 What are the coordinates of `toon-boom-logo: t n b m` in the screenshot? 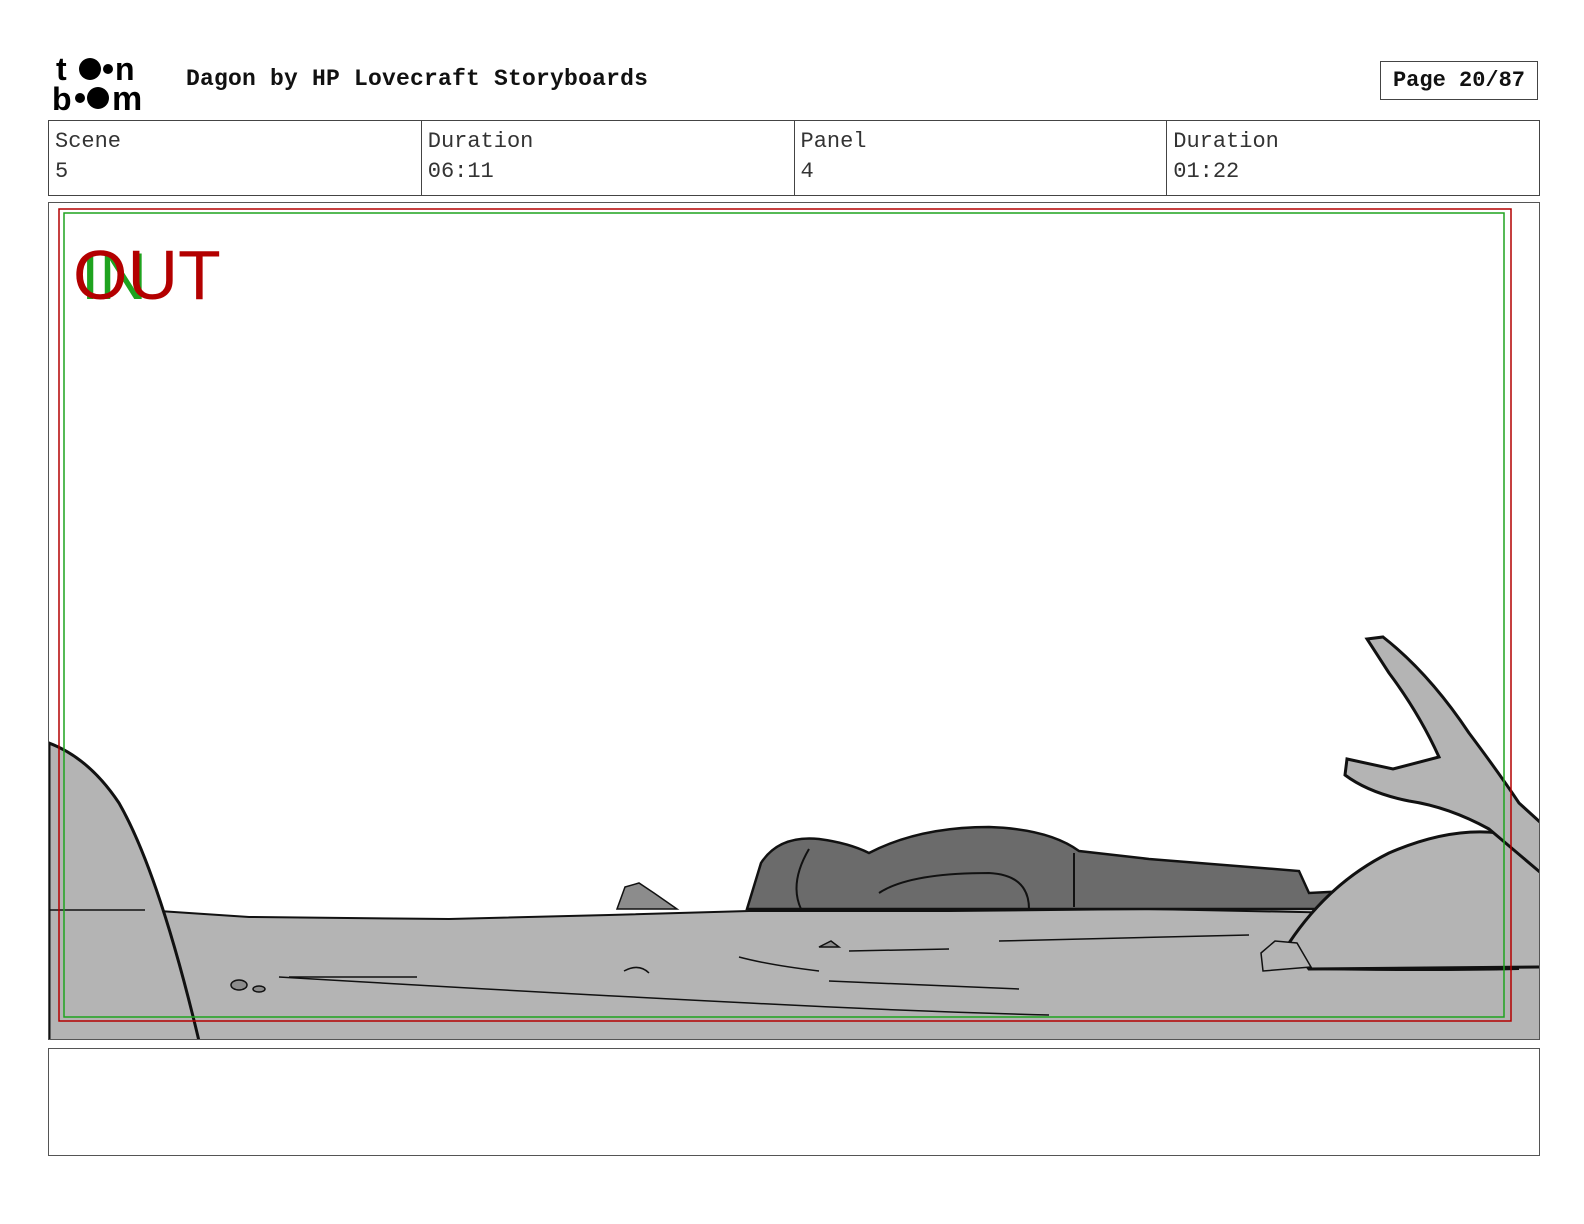 It's located at (97, 82).